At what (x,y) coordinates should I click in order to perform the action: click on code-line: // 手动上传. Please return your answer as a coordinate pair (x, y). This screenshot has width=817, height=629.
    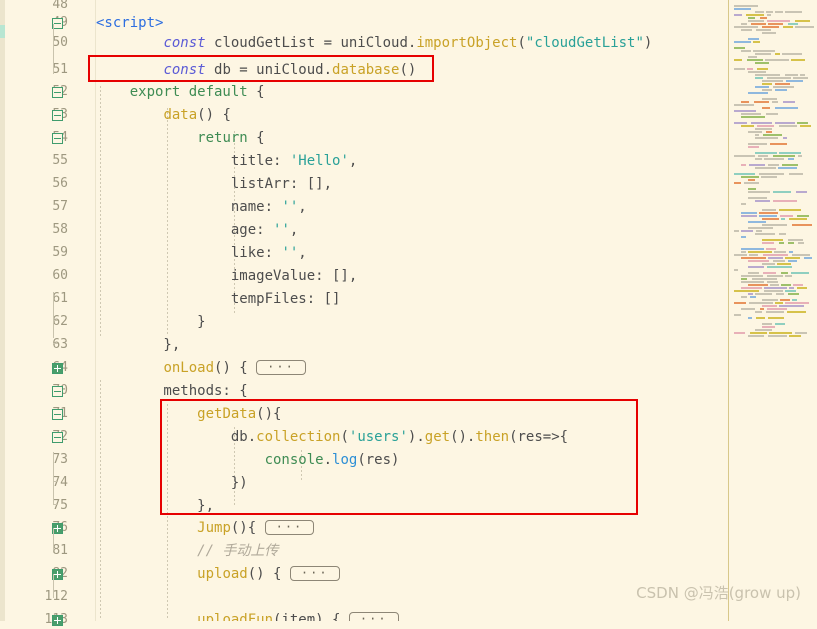
    Looking at the image, I should click on (187, 551).